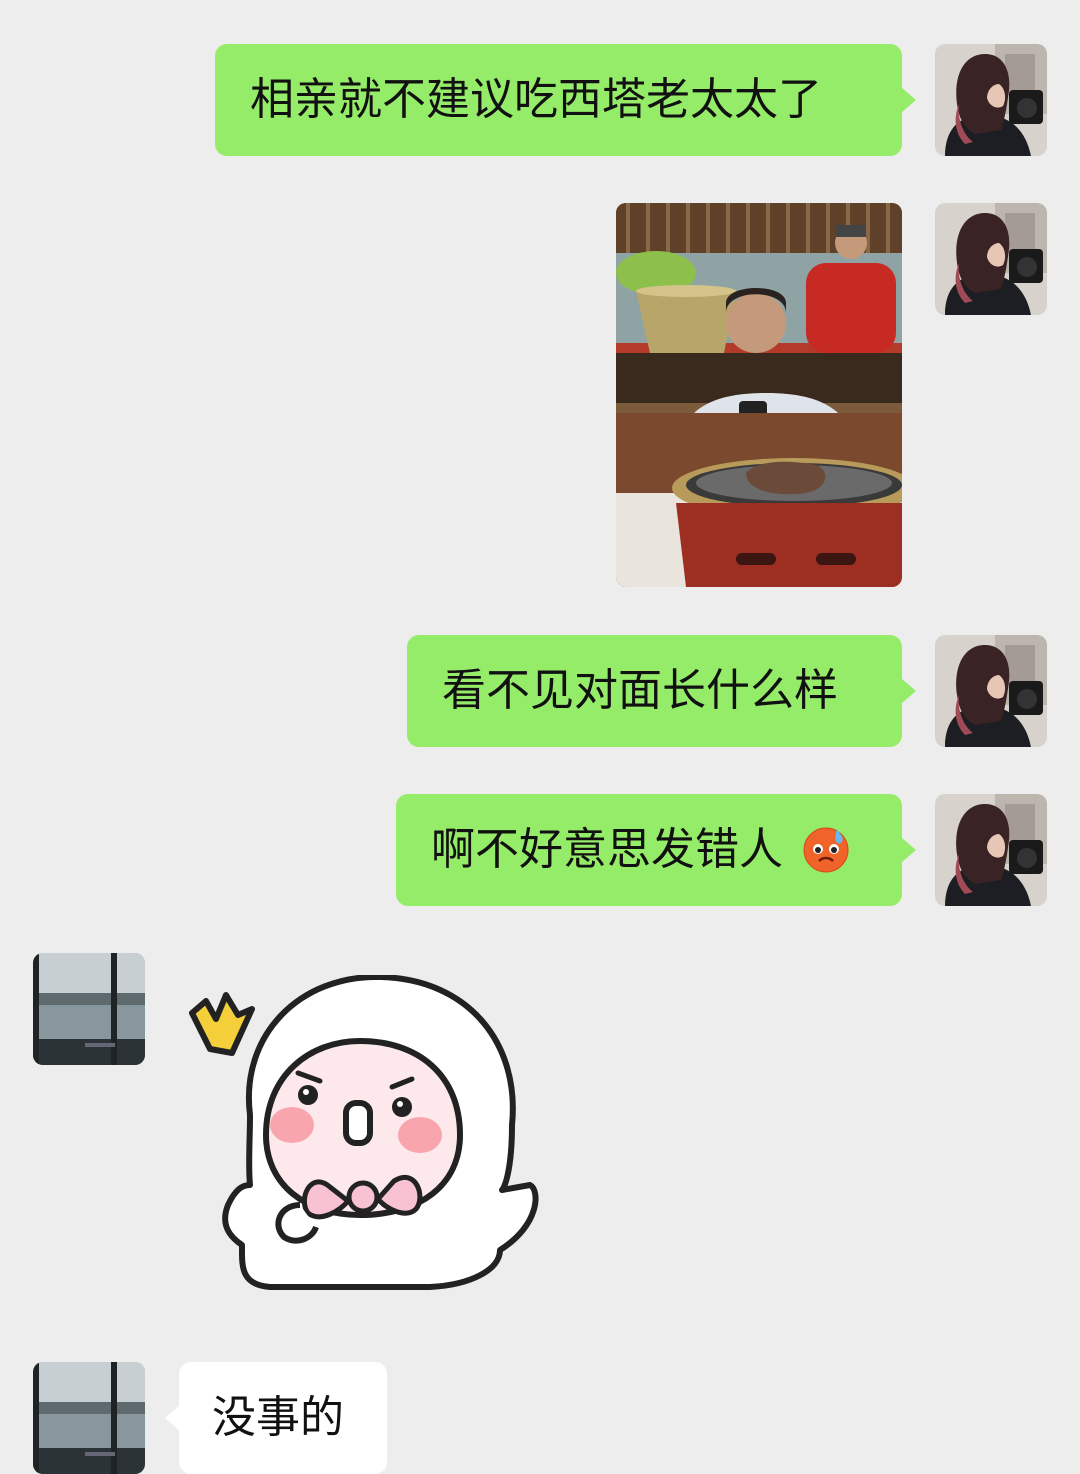 The image size is (1080, 1474). I want to click on shared-photo, so click(759, 395).